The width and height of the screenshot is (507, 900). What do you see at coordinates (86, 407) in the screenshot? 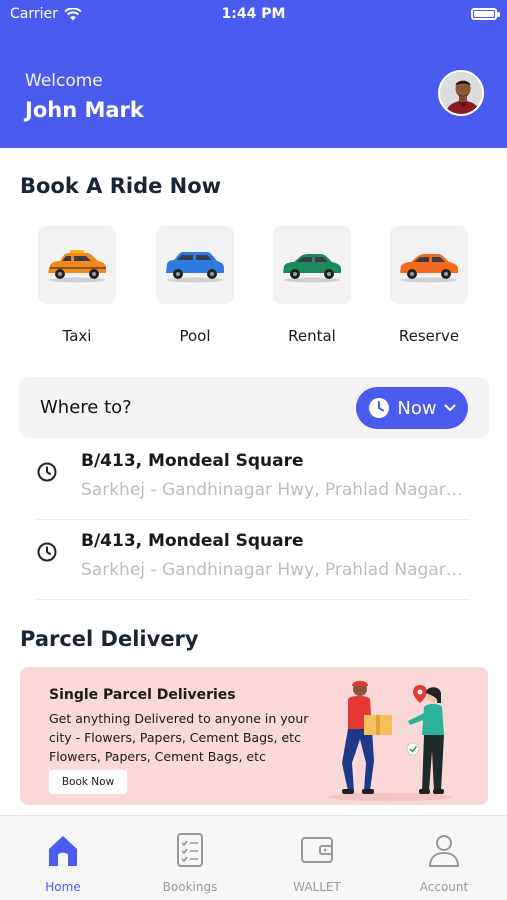
I see `where-to-label: Where to?` at bounding box center [86, 407].